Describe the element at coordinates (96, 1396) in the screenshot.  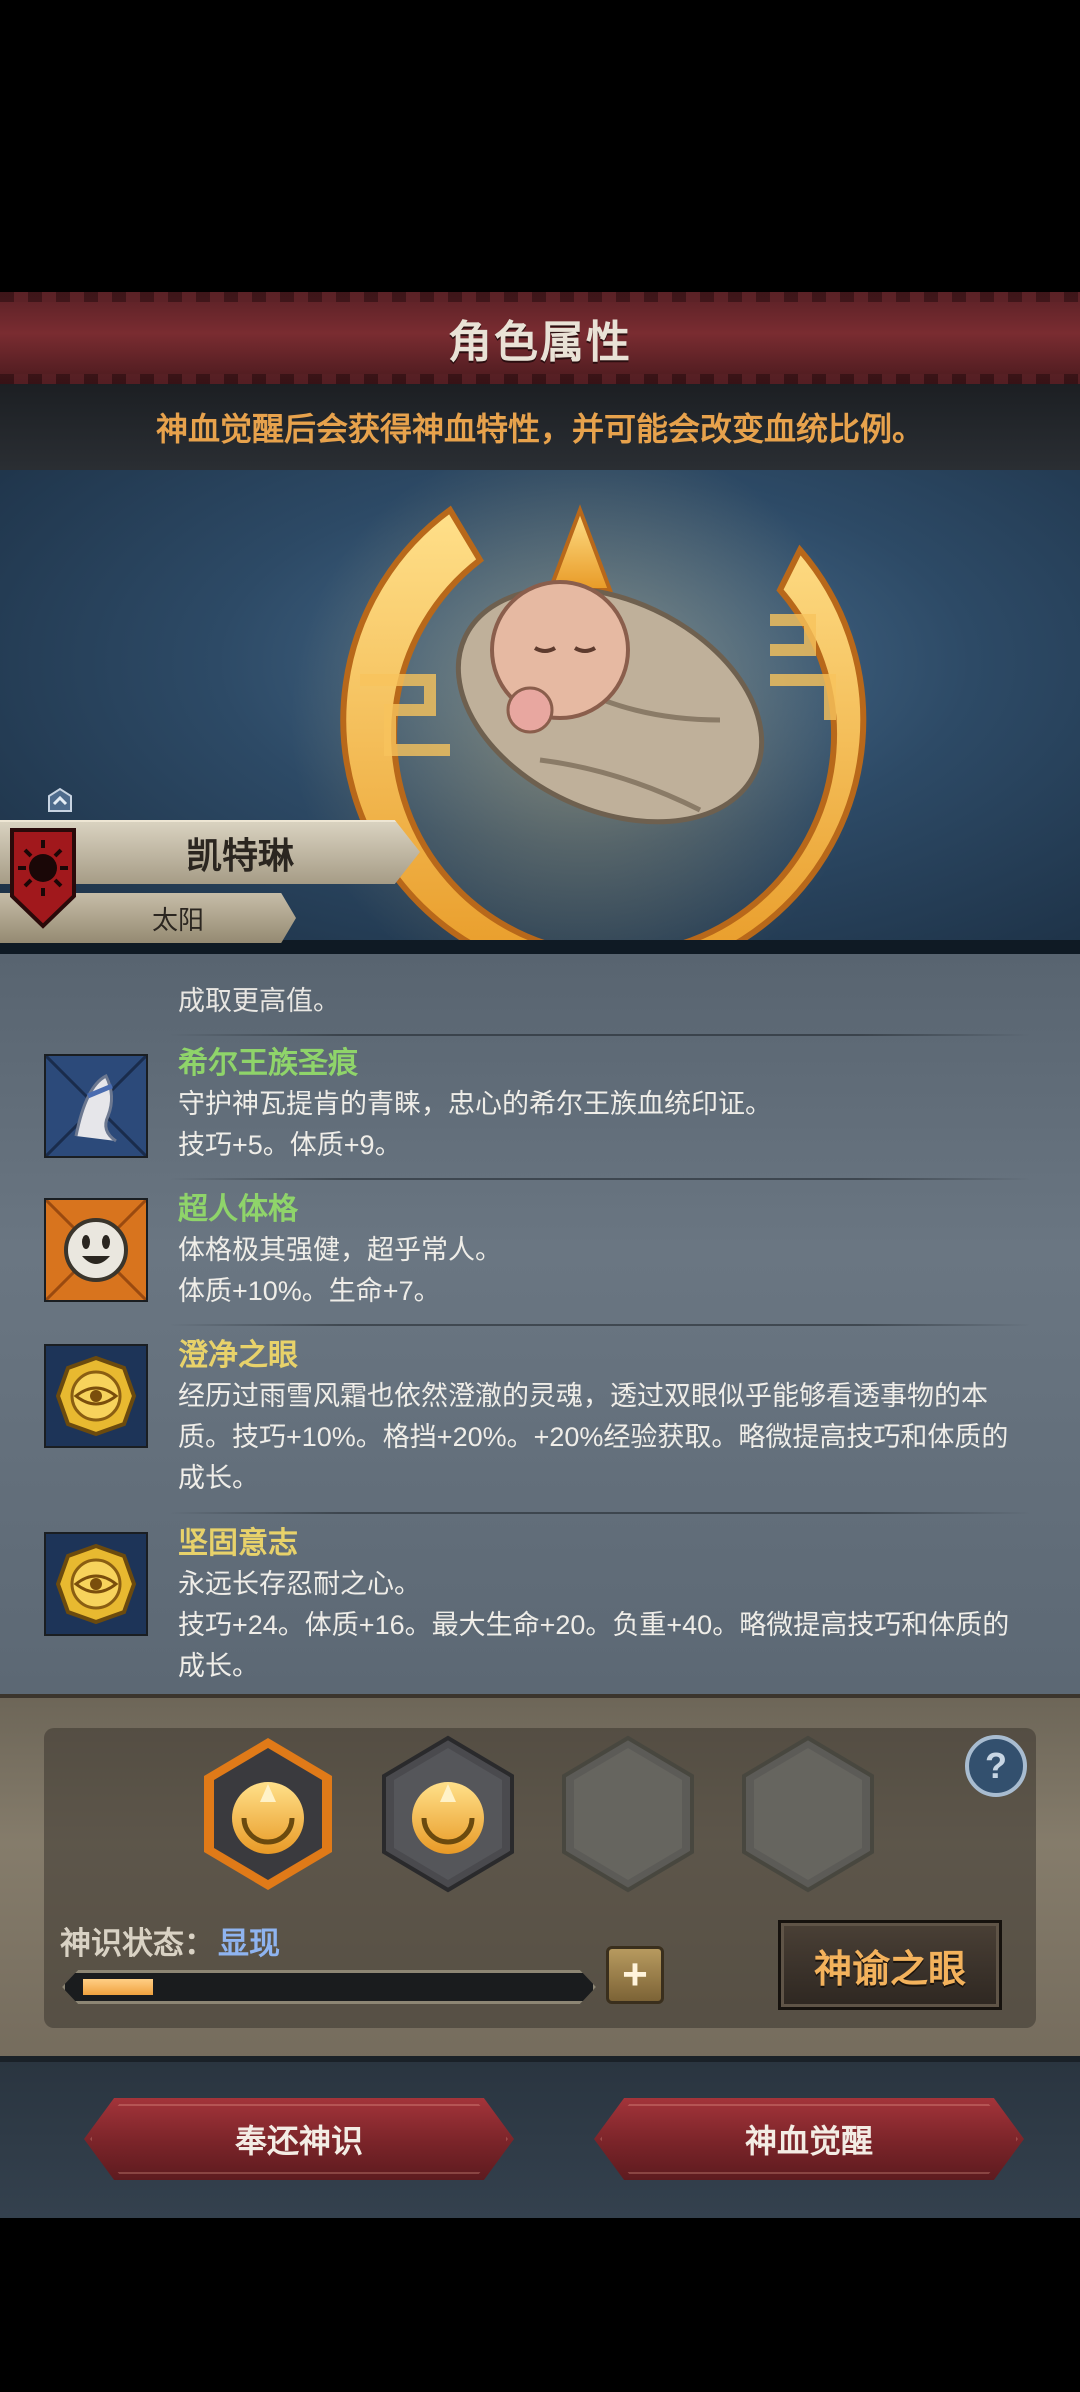
I see `clear-eye-icon` at that location.